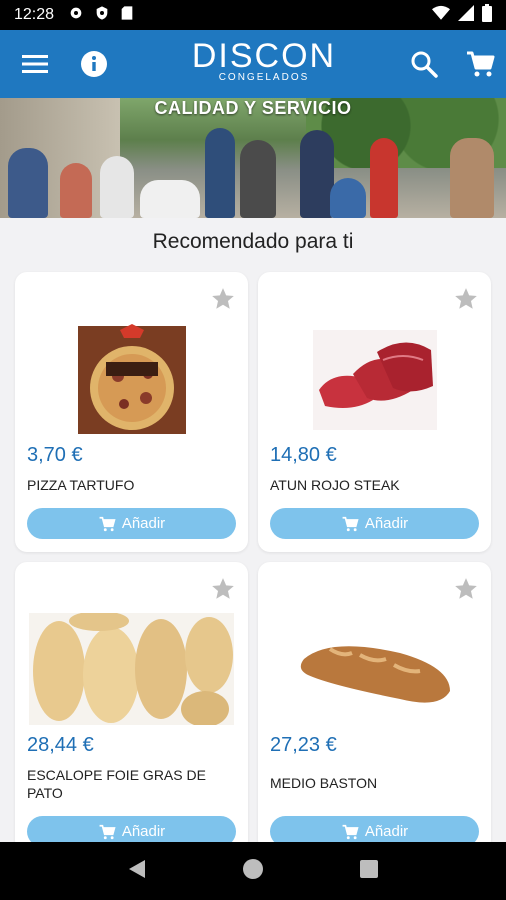 Image resolution: width=506 pixels, height=900 pixels. I want to click on promo-banner: CALIDAD Y SERVICIO, so click(253, 158).